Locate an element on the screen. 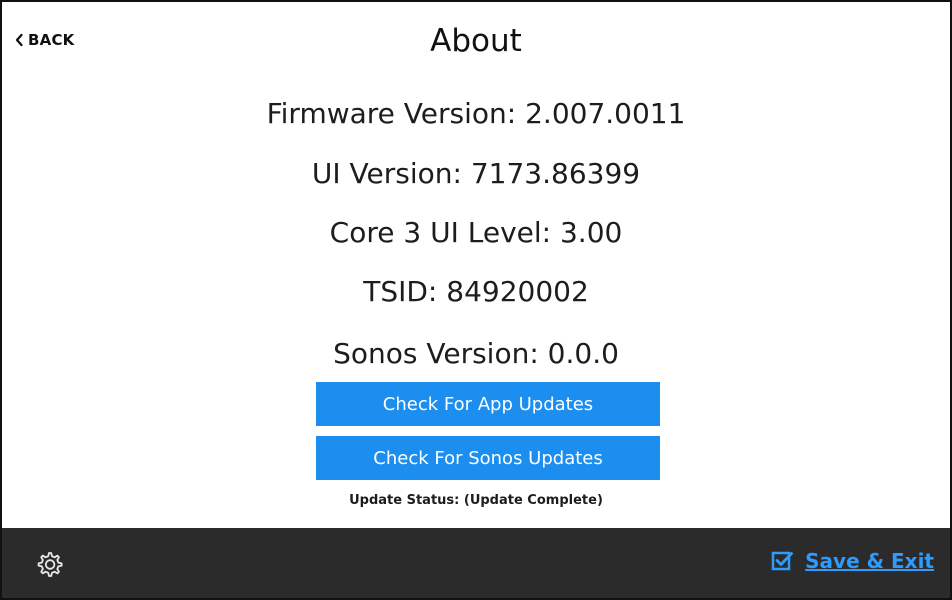 This screenshot has width=952, height=600. save-exit-button: Save & Exit is located at coordinates (852, 561).